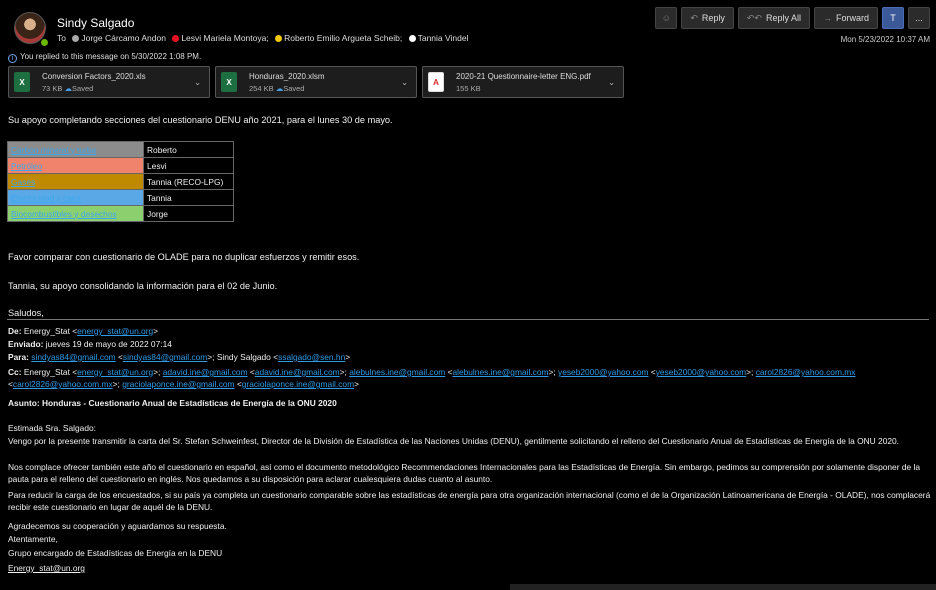 The image size is (936, 590). I want to click on teams-icon: T, so click(893, 18).